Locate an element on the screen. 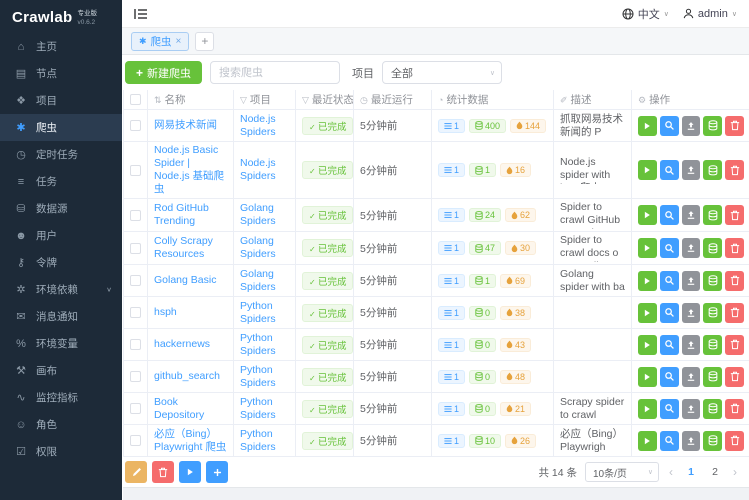  spider-name-link: hsph is located at coordinates (165, 312).